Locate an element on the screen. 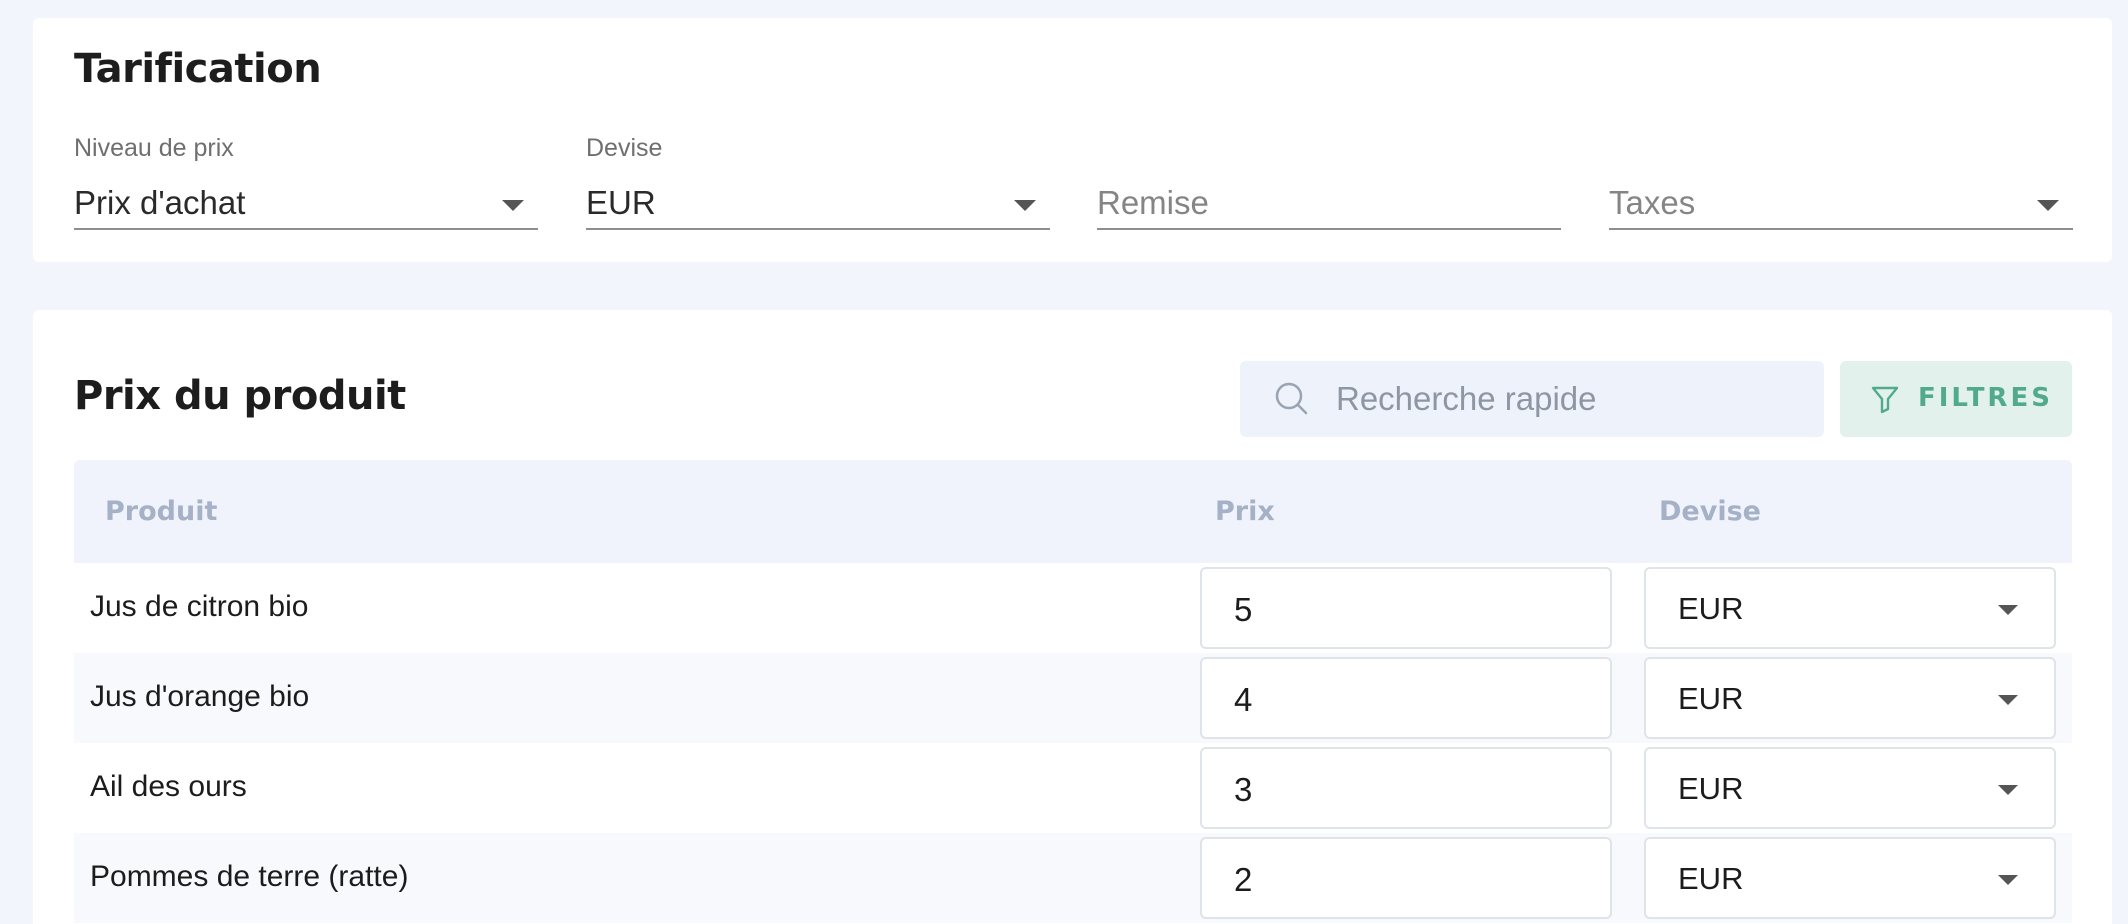 The width and height of the screenshot is (2128, 924). discount-placeholder: Remise is located at coordinates (1153, 202).